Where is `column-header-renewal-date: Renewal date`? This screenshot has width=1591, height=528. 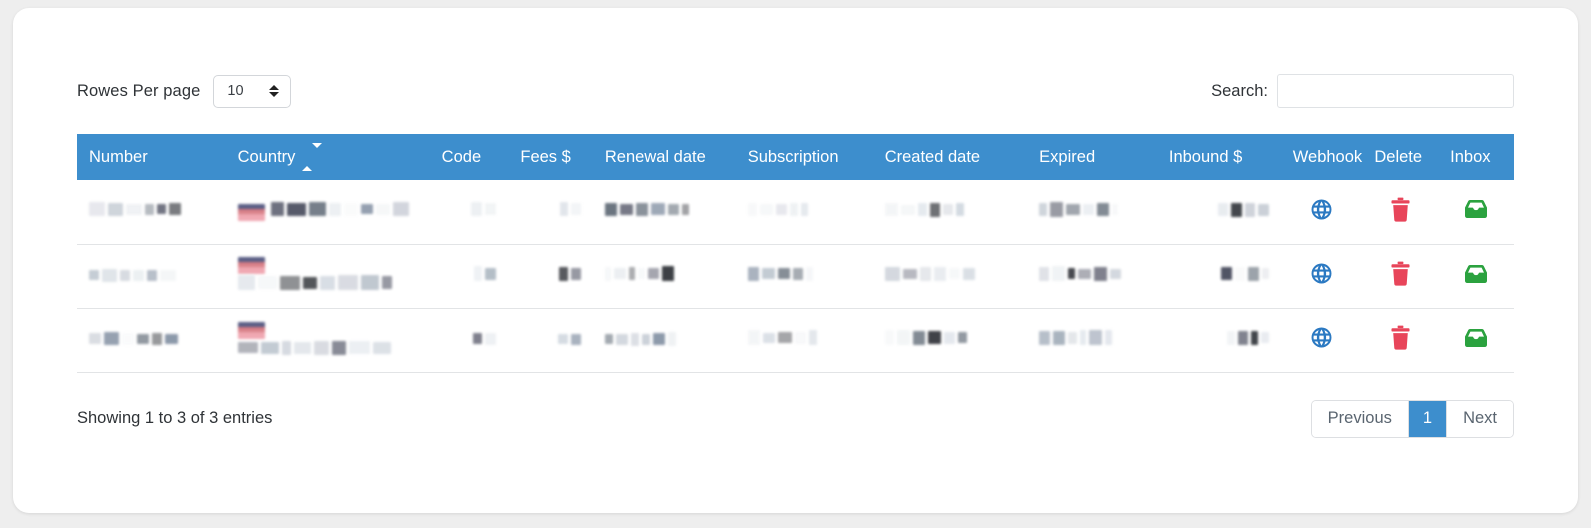
column-header-renewal-date: Renewal date is located at coordinates (664, 157).